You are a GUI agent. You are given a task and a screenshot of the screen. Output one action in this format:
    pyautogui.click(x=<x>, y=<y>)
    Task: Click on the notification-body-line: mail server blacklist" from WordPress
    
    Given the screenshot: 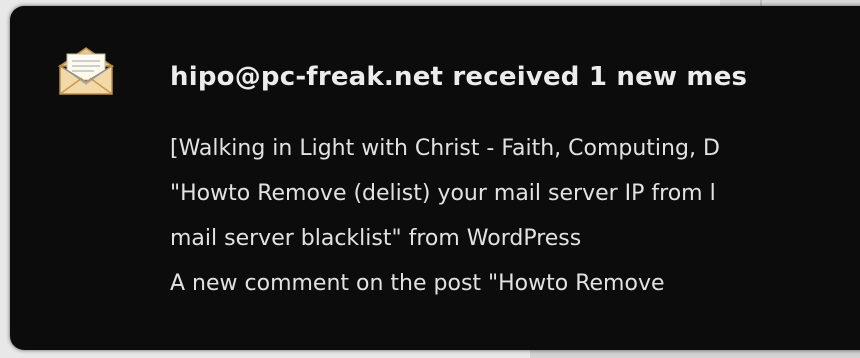 What is the action you would take?
    pyautogui.click(x=376, y=238)
    